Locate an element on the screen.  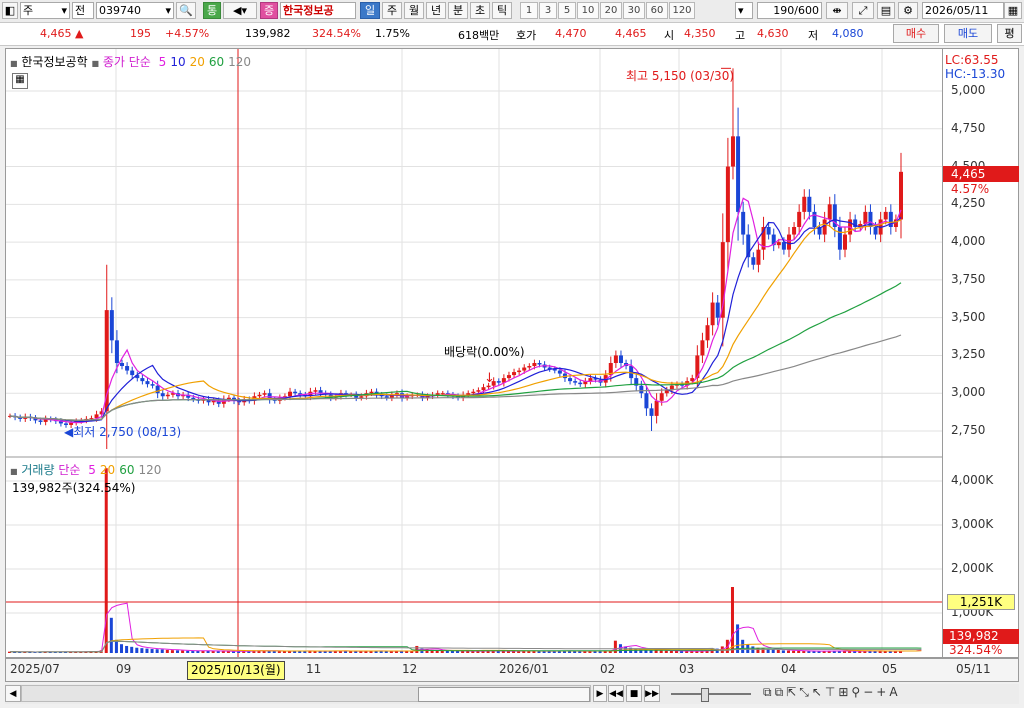
layout-icon: ◧ is located at coordinates (10, 10).